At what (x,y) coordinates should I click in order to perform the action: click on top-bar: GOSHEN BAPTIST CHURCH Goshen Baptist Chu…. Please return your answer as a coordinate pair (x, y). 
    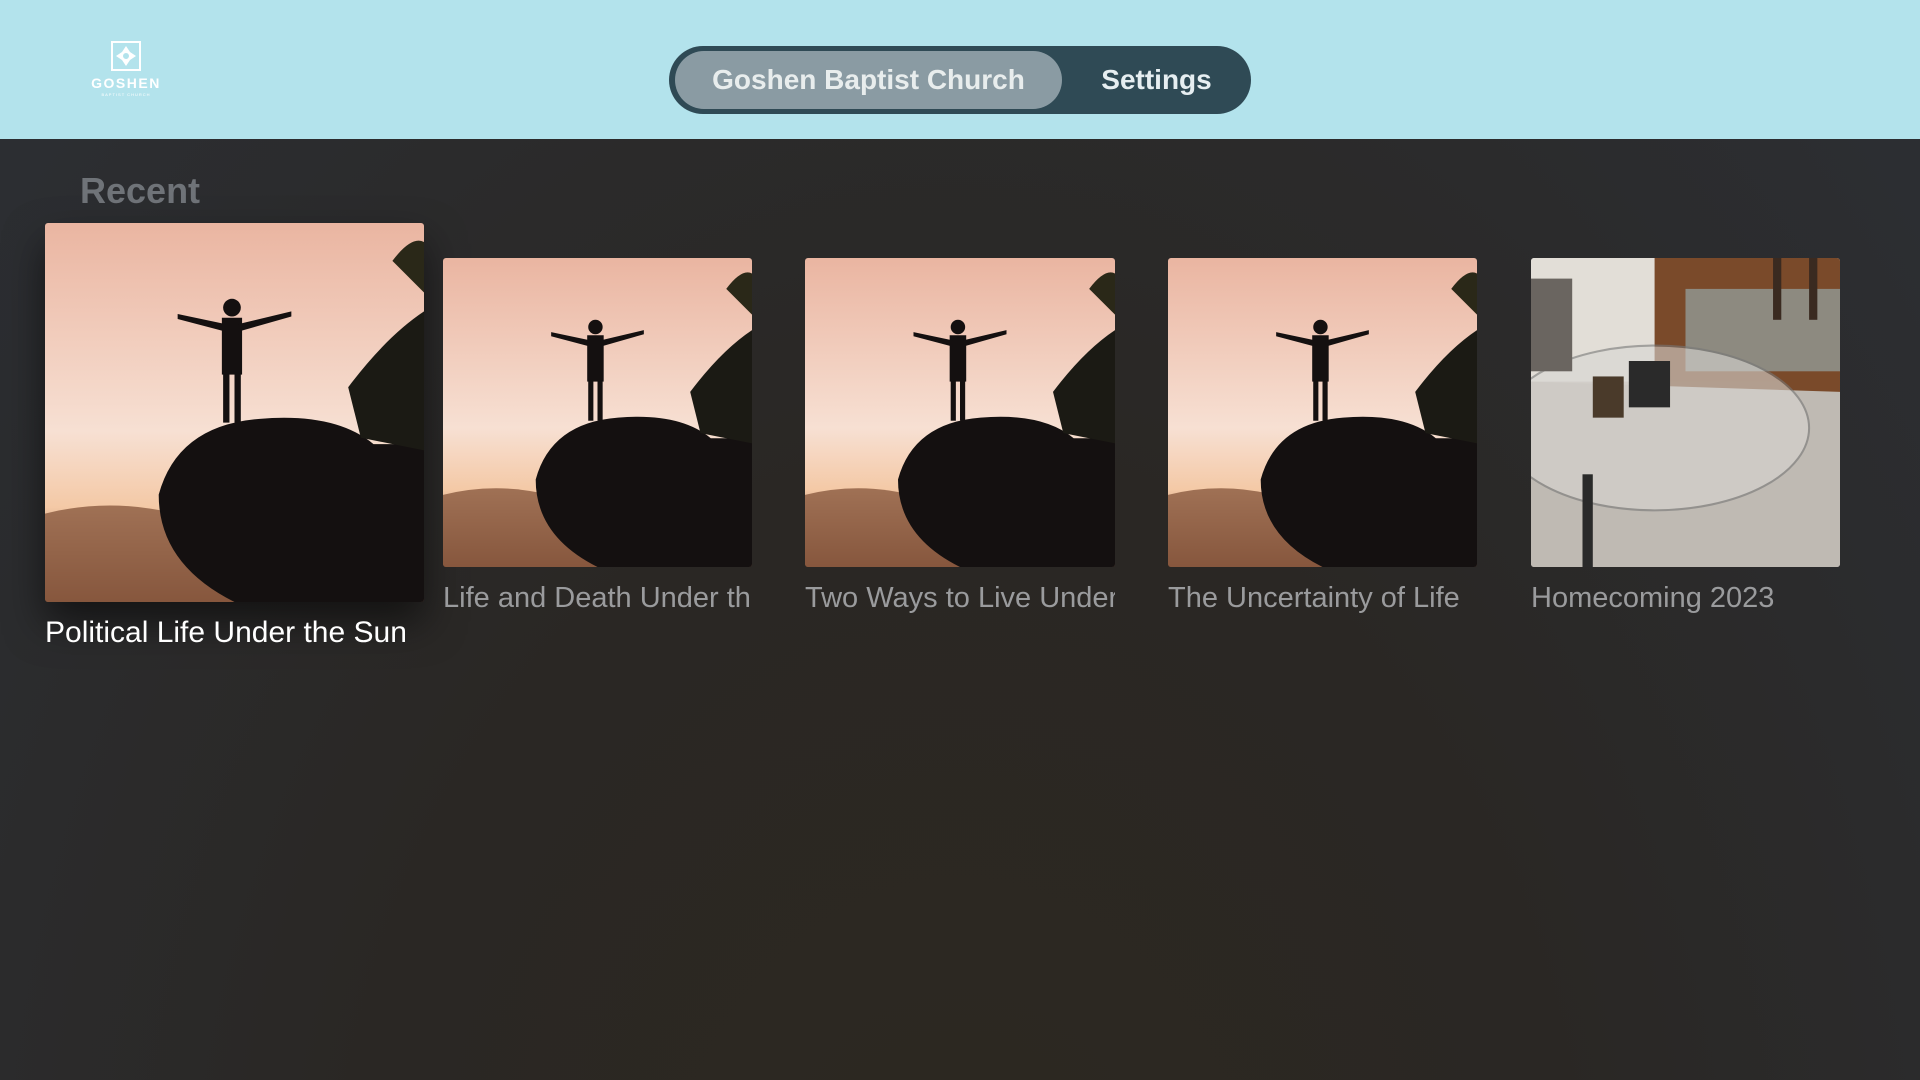
    Looking at the image, I should click on (960, 69).